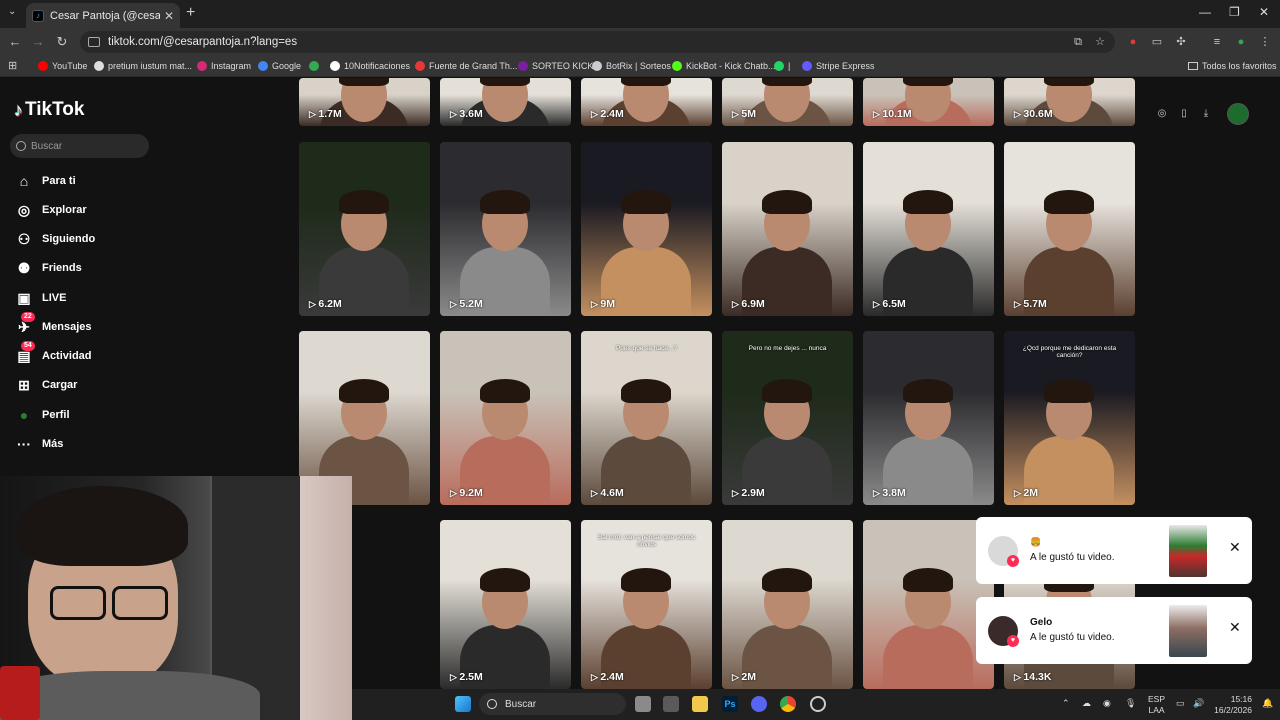  What do you see at coordinates (555, 66) in the screenshot?
I see `bookmark-item: SORTEO KICK` at bounding box center [555, 66].